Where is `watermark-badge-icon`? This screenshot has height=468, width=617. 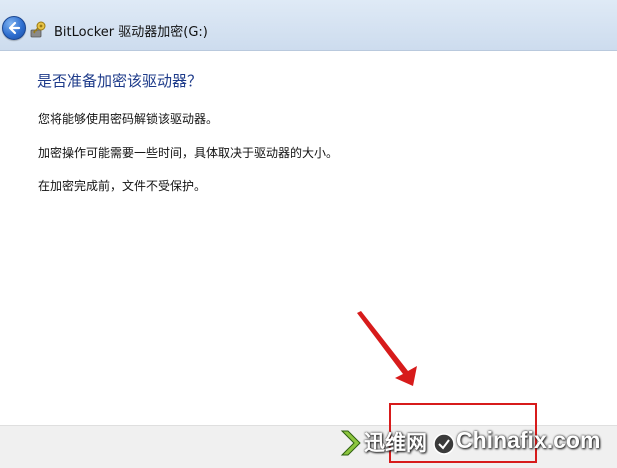
watermark-badge-icon is located at coordinates (444, 444).